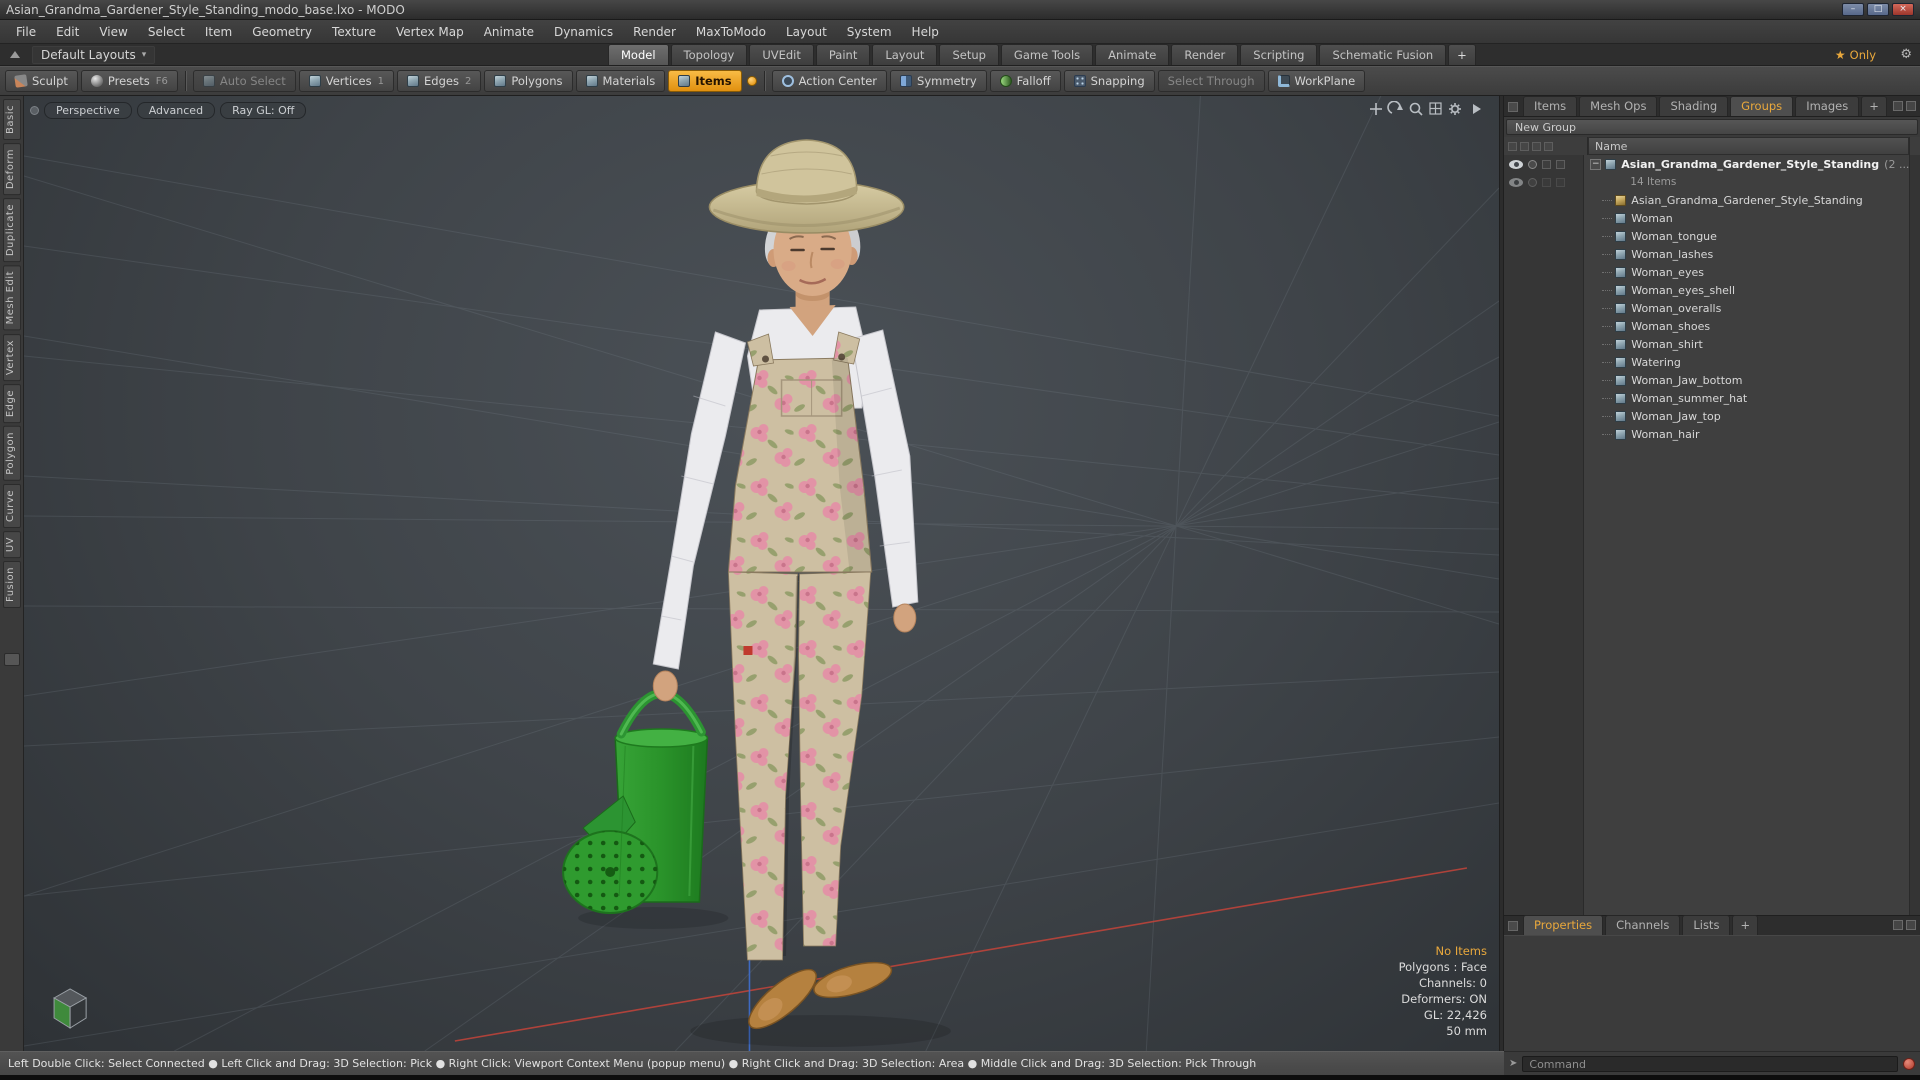 This screenshot has width=1920, height=1080. I want to click on tab-properties: Properties, so click(1563, 925).